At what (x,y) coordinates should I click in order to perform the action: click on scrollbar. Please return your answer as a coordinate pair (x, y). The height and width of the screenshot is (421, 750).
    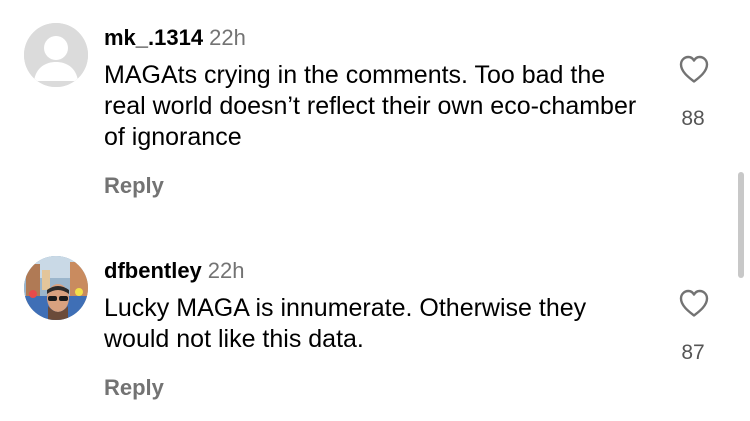
    Looking at the image, I should click on (741, 225).